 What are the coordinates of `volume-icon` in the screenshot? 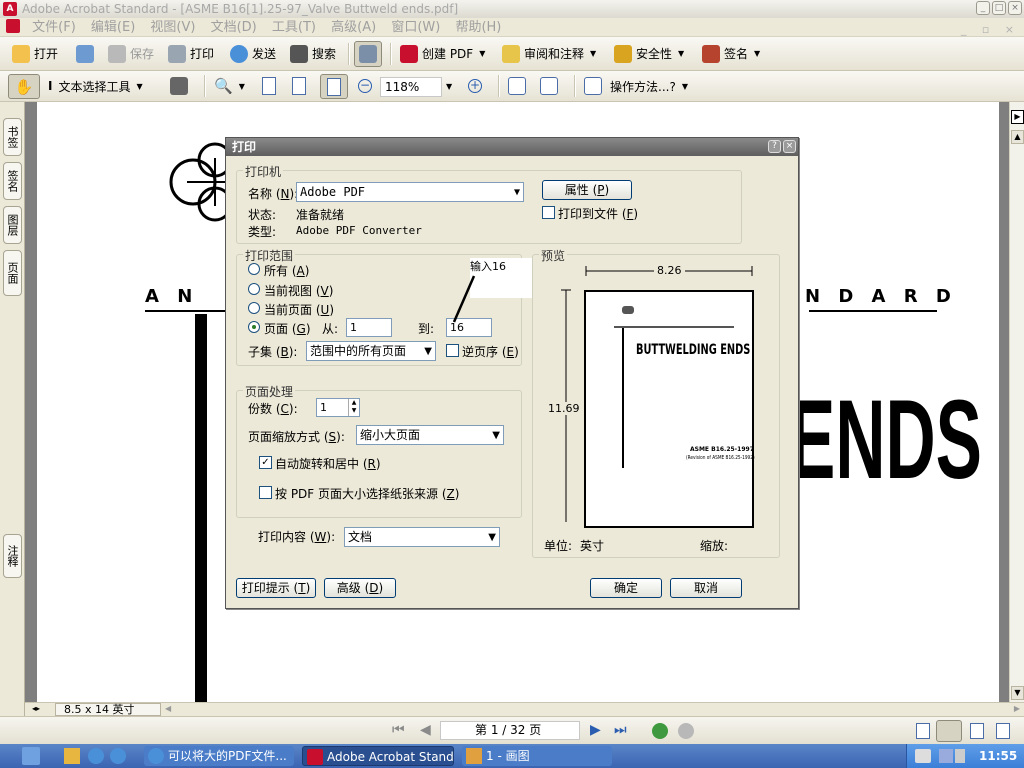 It's located at (960, 756).